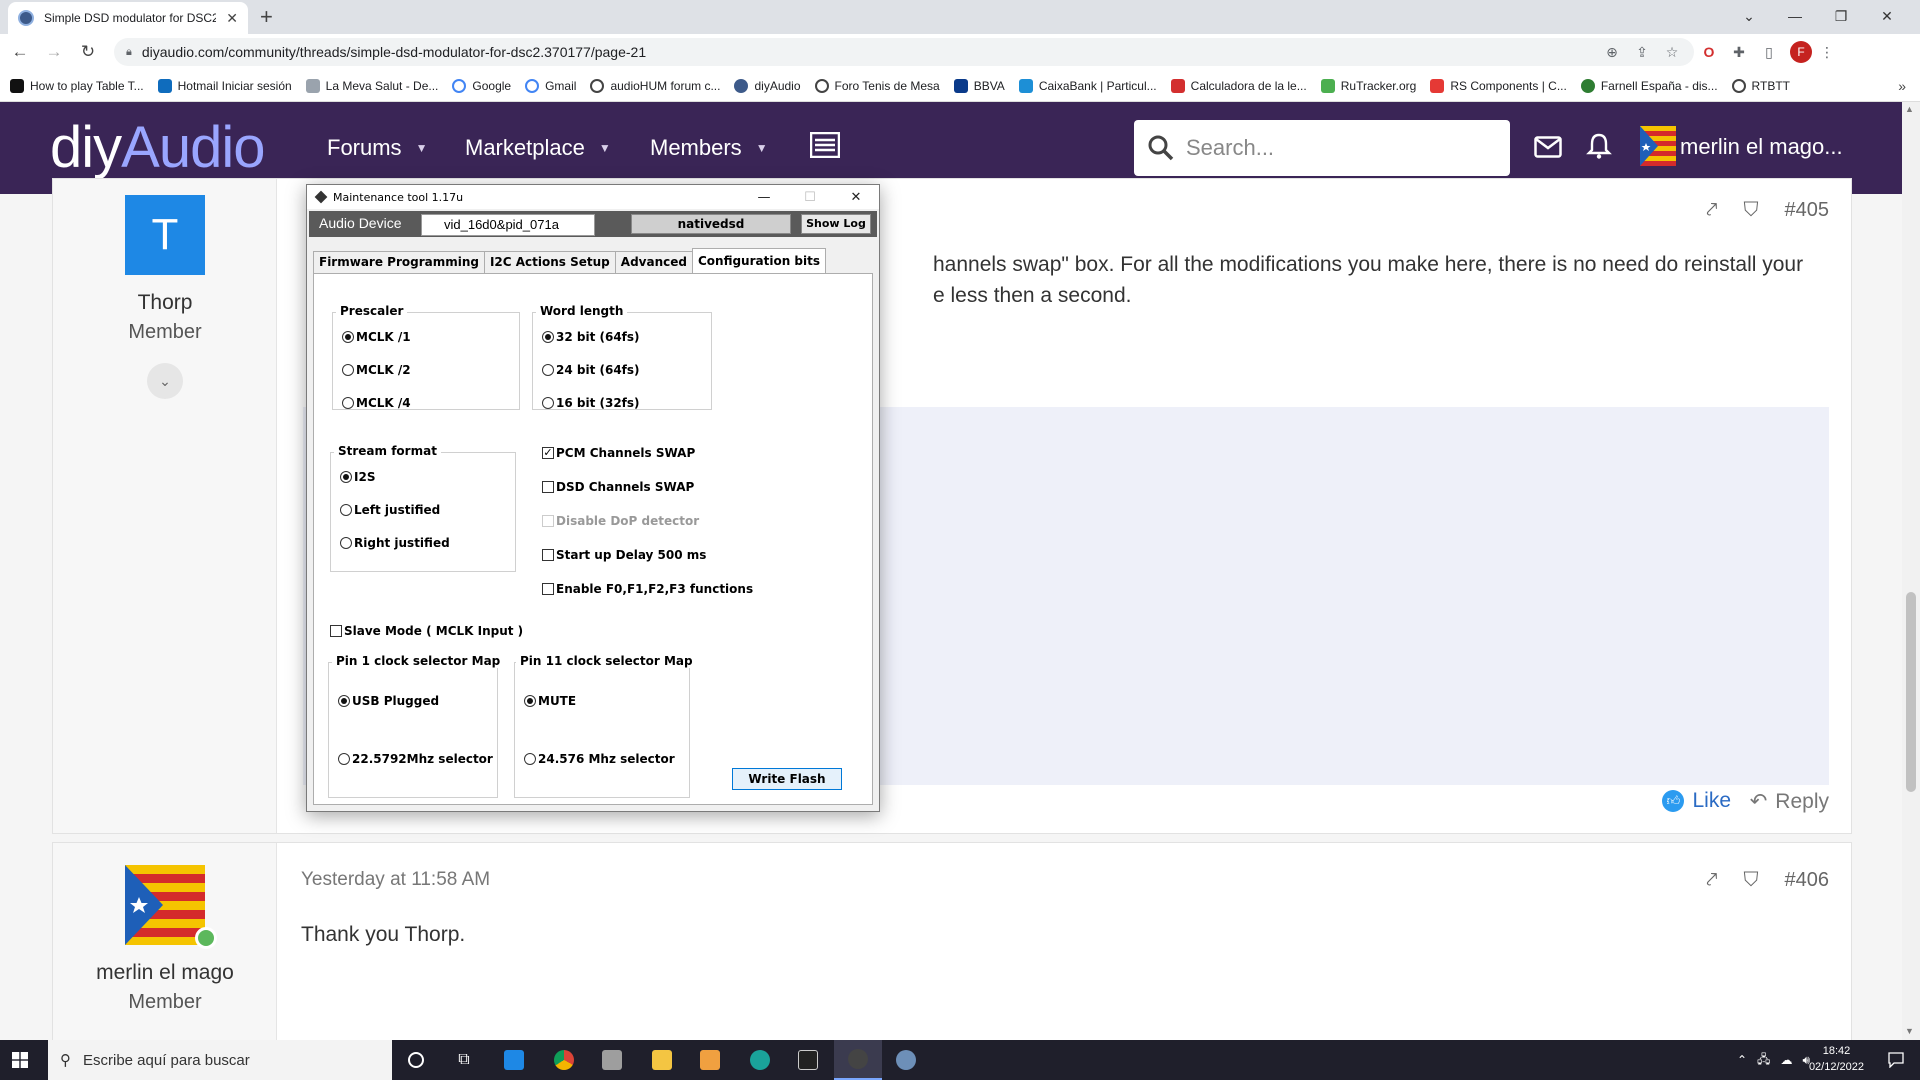  What do you see at coordinates (591, 337) in the screenshot?
I see `word-length-32bit-radio: 32 bit (64fs)` at bounding box center [591, 337].